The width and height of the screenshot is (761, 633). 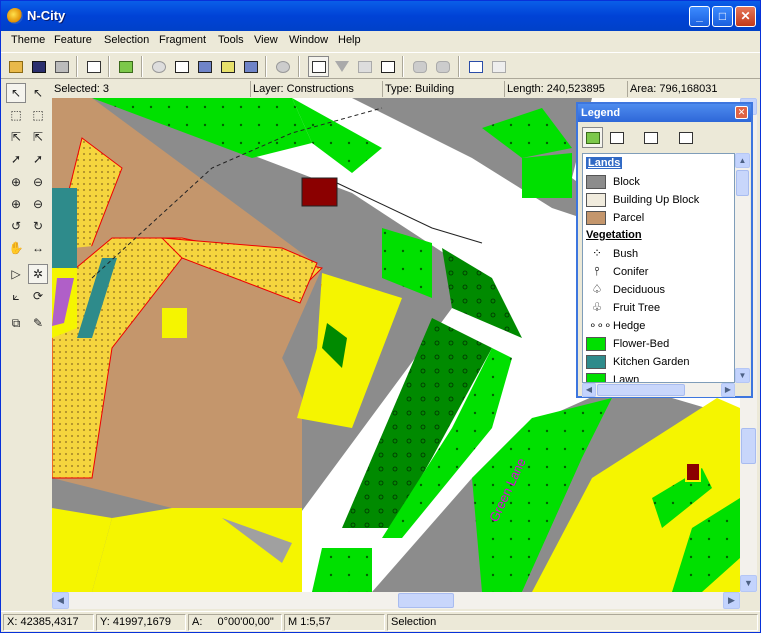 What do you see at coordinates (742, 183) in the screenshot?
I see `legend-scroll-thumb` at bounding box center [742, 183].